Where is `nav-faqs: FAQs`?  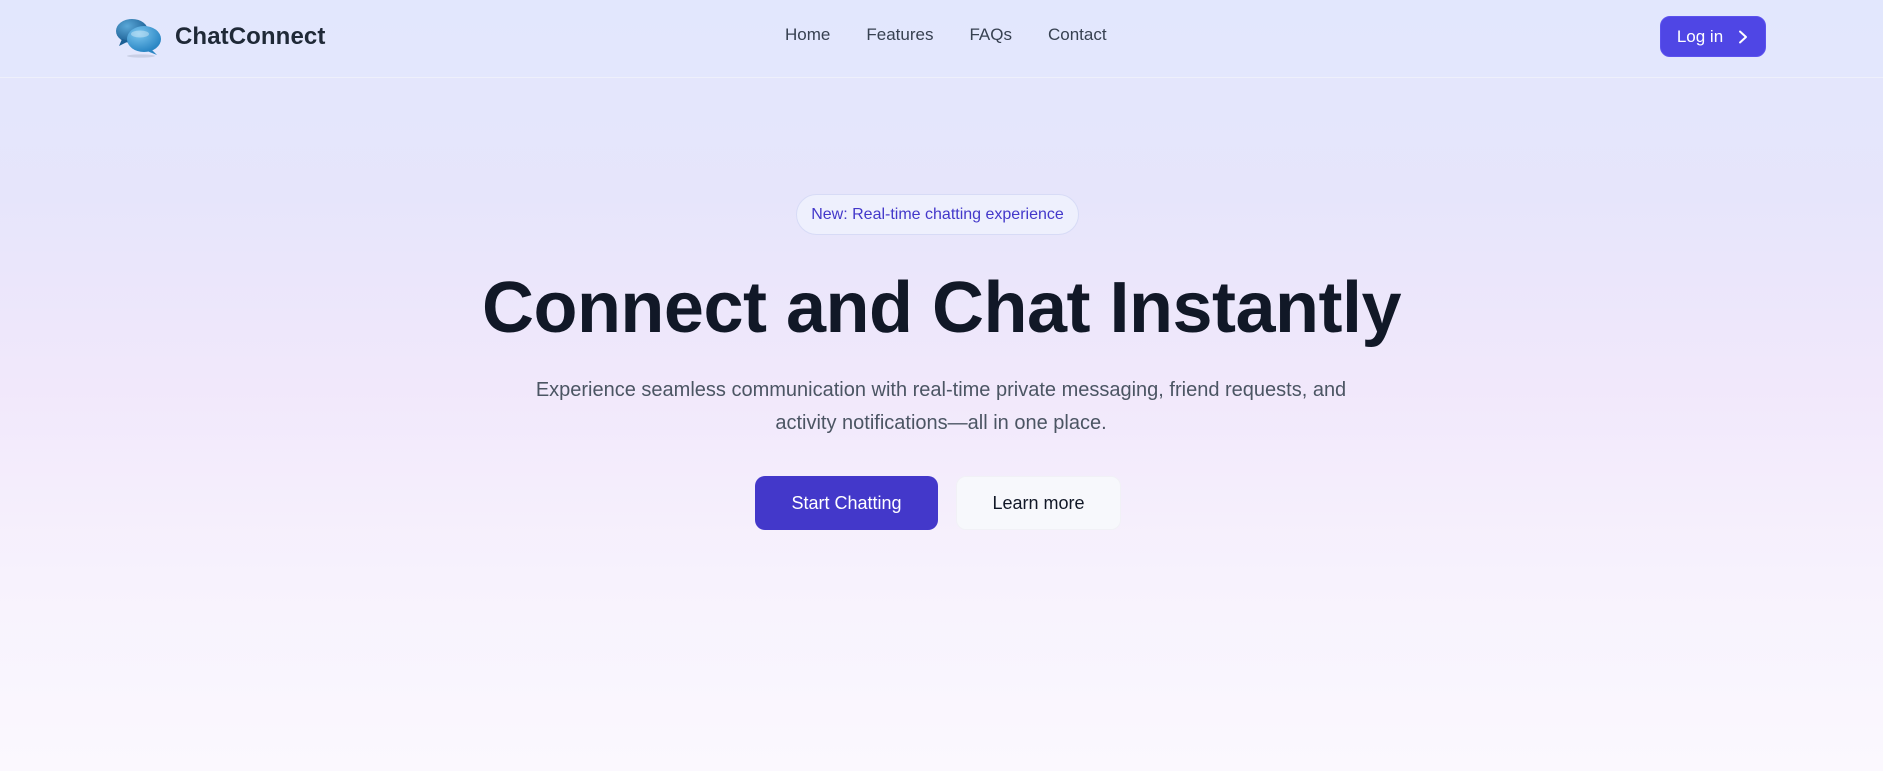 nav-faqs: FAQs is located at coordinates (990, 35).